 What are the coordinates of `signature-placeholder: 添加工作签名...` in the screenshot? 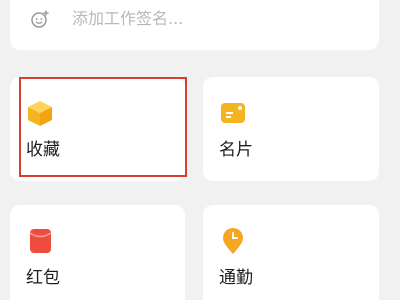 It's located at (128, 18).